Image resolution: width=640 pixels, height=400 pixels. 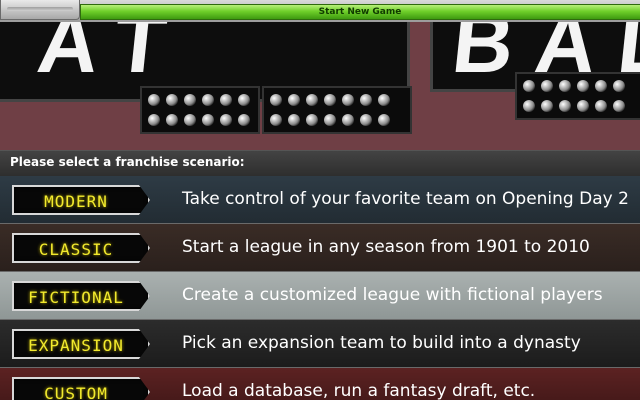 I want to click on scenario-button-custom: CUSTOM, so click(x=81, y=388).